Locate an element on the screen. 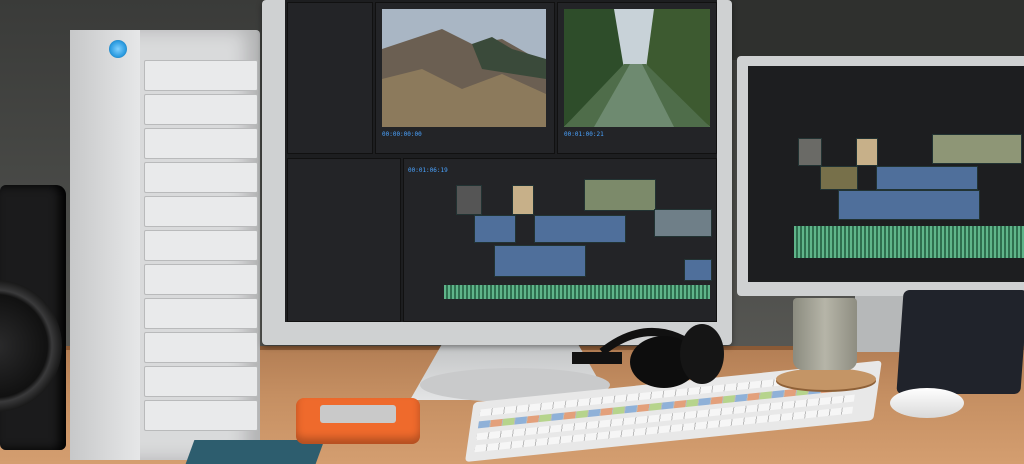 Image resolution: width=1024 pixels, height=464 pixels. power-icon is located at coordinates (118, 49).